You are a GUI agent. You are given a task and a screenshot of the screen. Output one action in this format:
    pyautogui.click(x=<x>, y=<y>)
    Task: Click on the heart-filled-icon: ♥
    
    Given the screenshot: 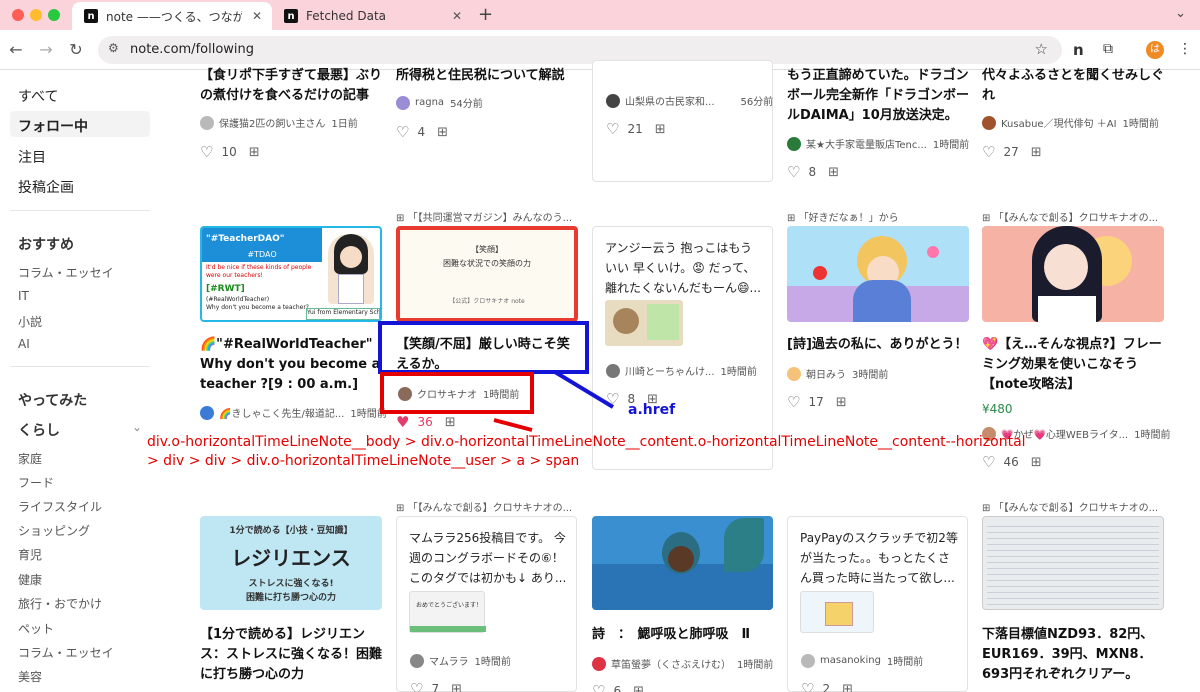 What is the action you would take?
    pyautogui.click(x=402, y=422)
    